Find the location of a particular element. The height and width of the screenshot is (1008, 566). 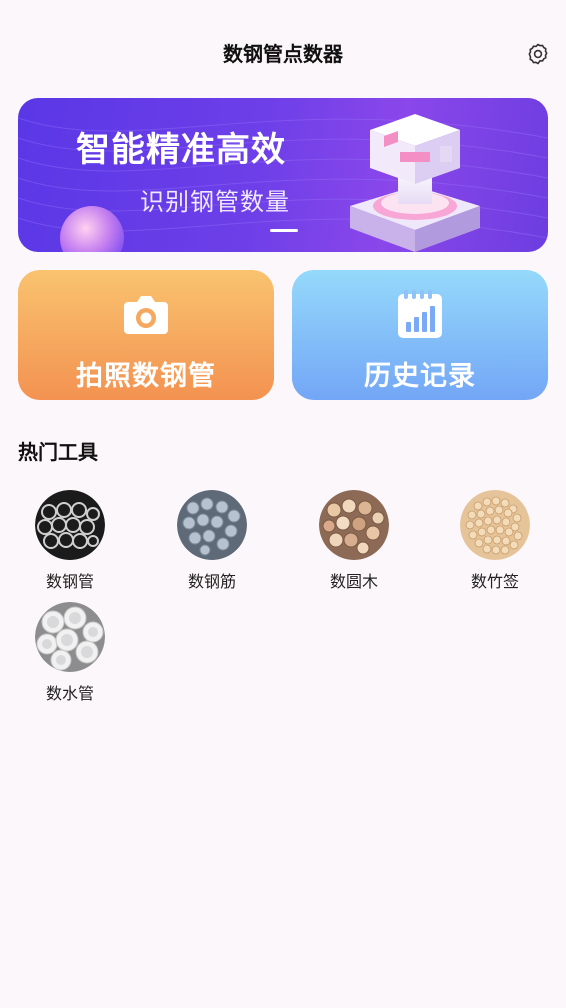

banner-subtitle: 识别钢管数量 is located at coordinates (215, 202).